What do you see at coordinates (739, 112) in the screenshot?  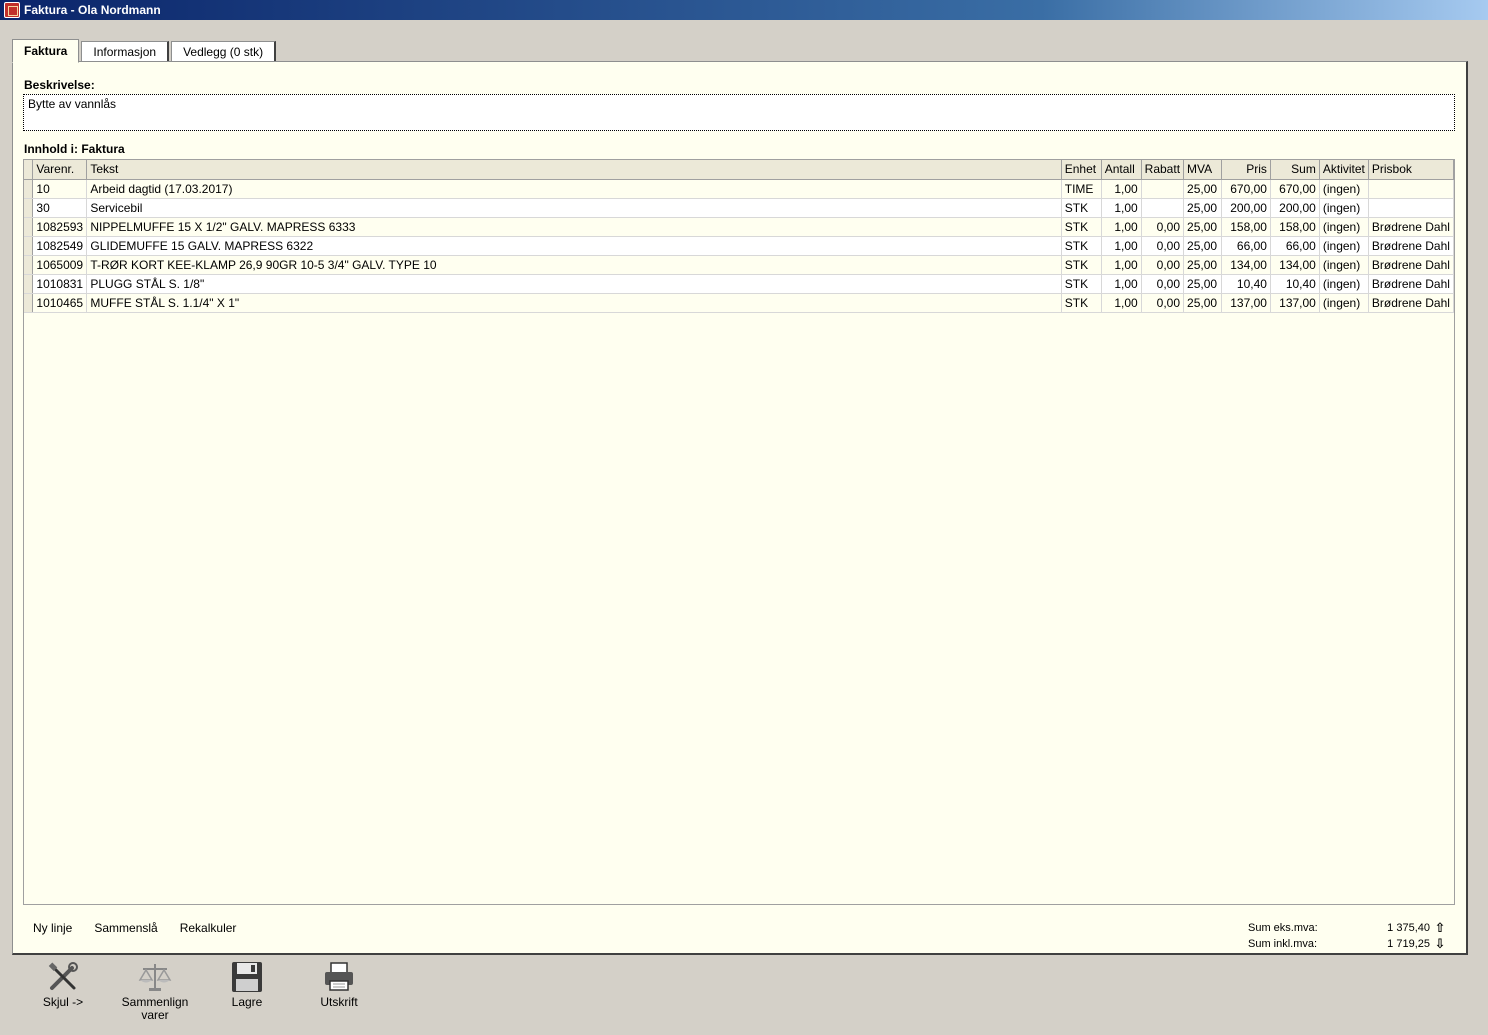 I see `description-field: Bytte av vannlås` at bounding box center [739, 112].